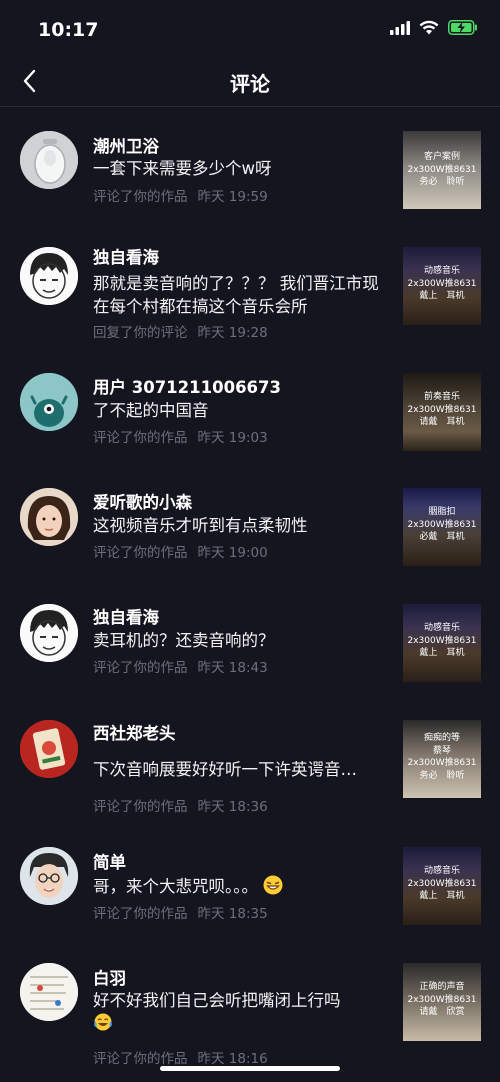  Describe the element at coordinates (400, 27) in the screenshot. I see `signal-icon` at that location.